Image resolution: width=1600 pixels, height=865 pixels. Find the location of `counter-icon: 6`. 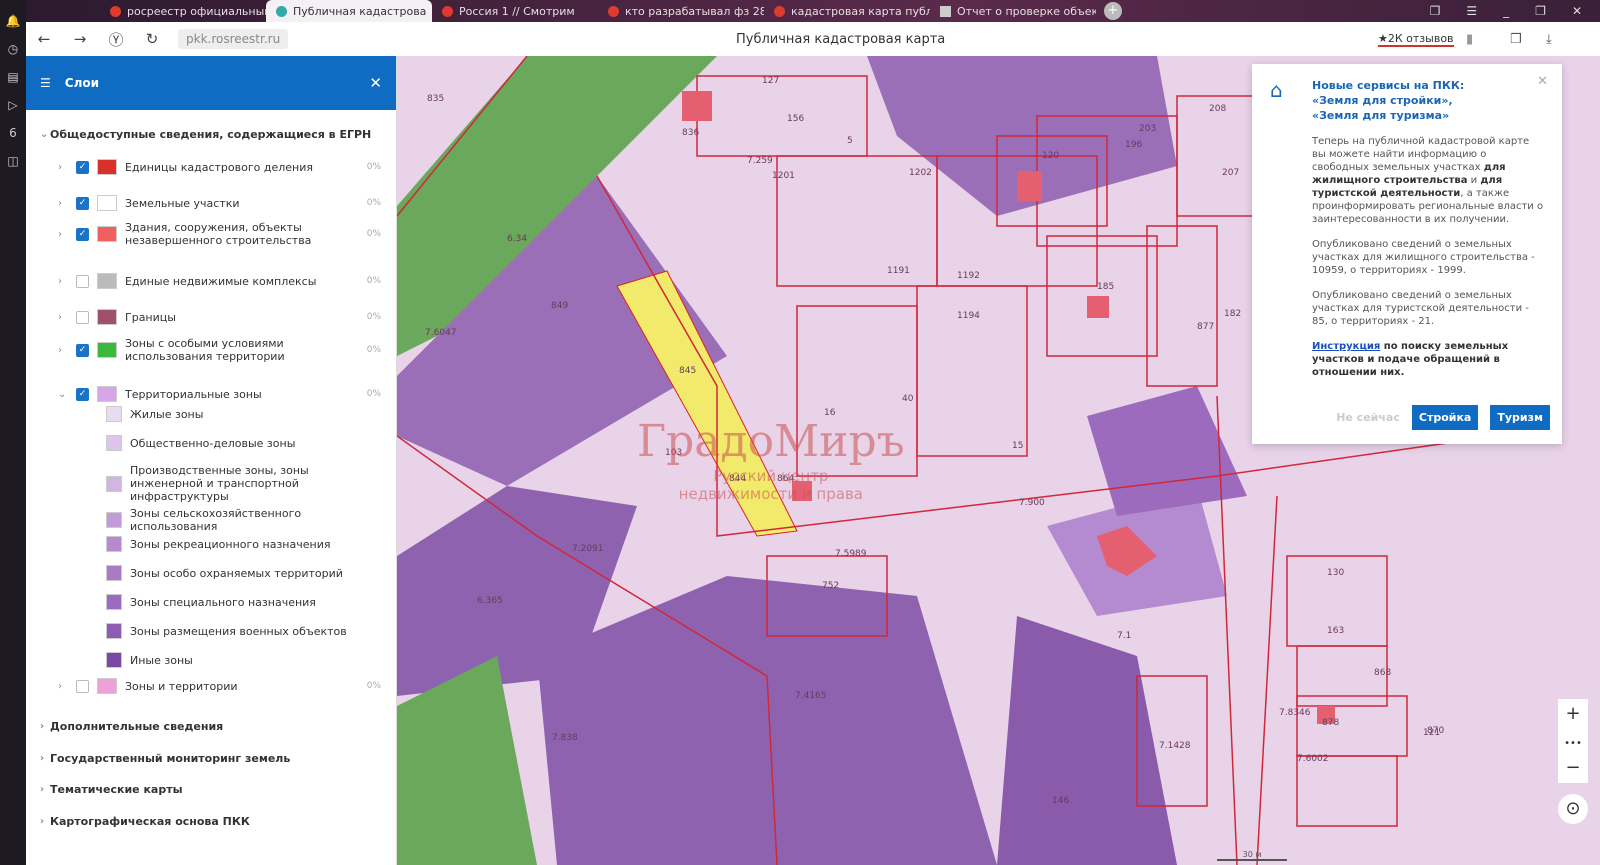

counter-icon: 6 is located at coordinates (13, 133).